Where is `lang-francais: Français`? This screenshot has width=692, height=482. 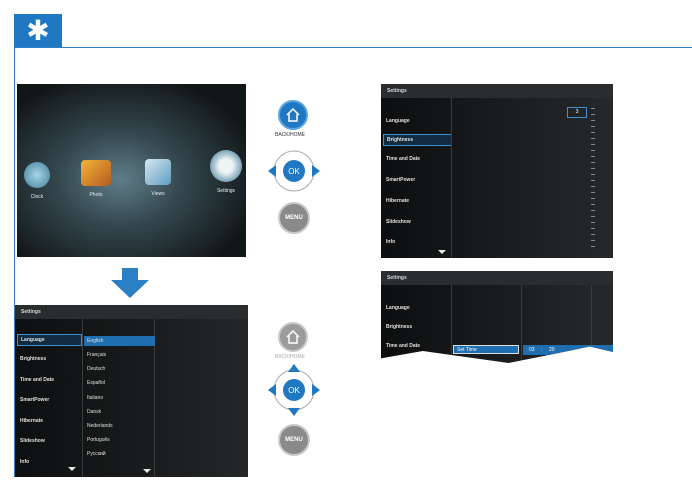
lang-francais: Français is located at coordinates (95, 355).